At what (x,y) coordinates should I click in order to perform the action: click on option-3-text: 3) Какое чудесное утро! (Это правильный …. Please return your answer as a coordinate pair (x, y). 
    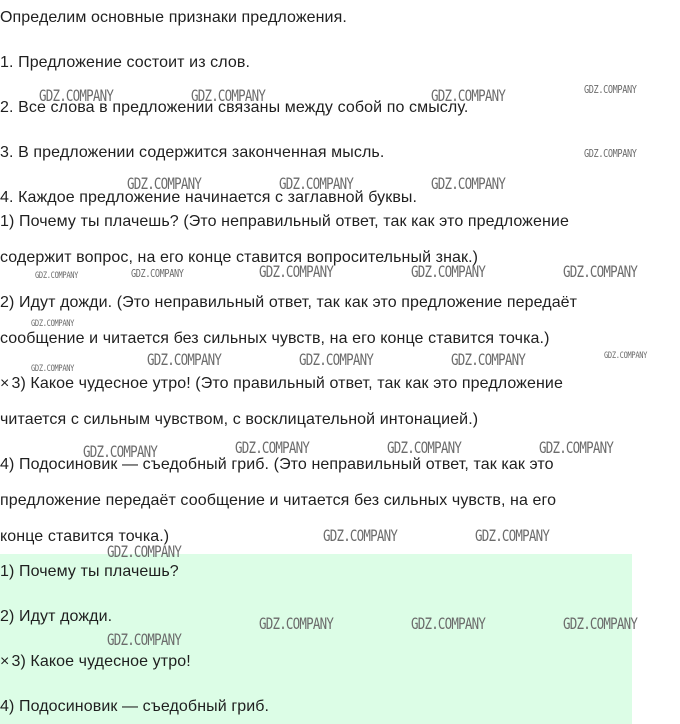
    Looking at the image, I should click on (287, 383).